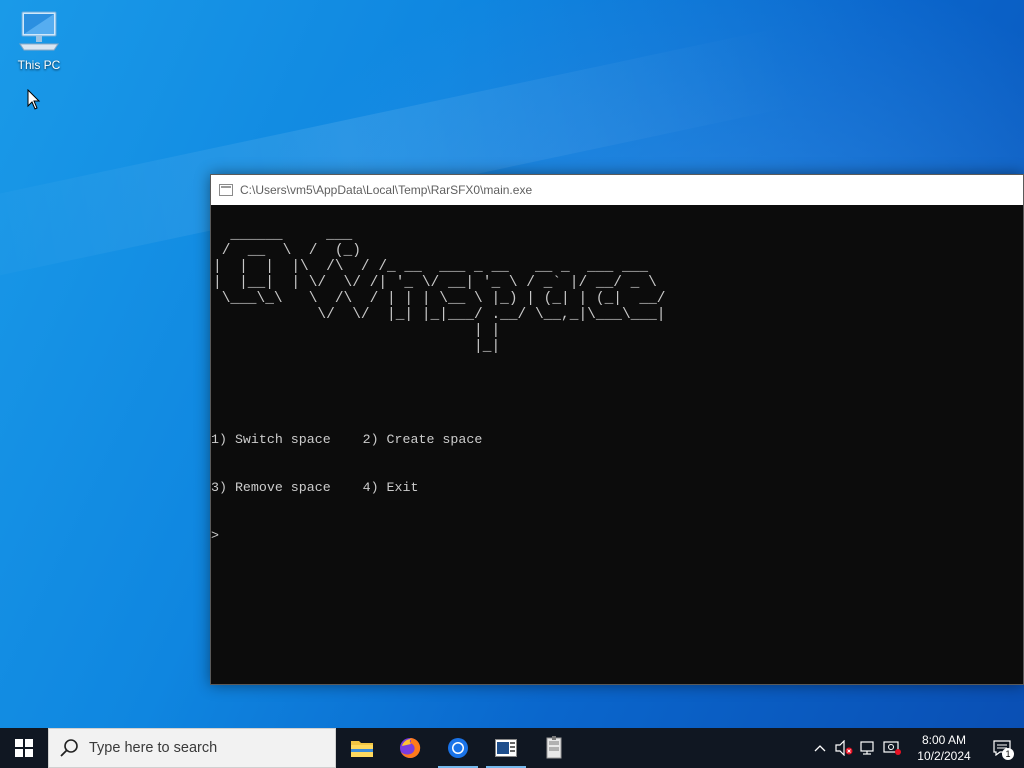 This screenshot has height=768, width=1024. I want to click on display-warning-icon, so click(892, 748).